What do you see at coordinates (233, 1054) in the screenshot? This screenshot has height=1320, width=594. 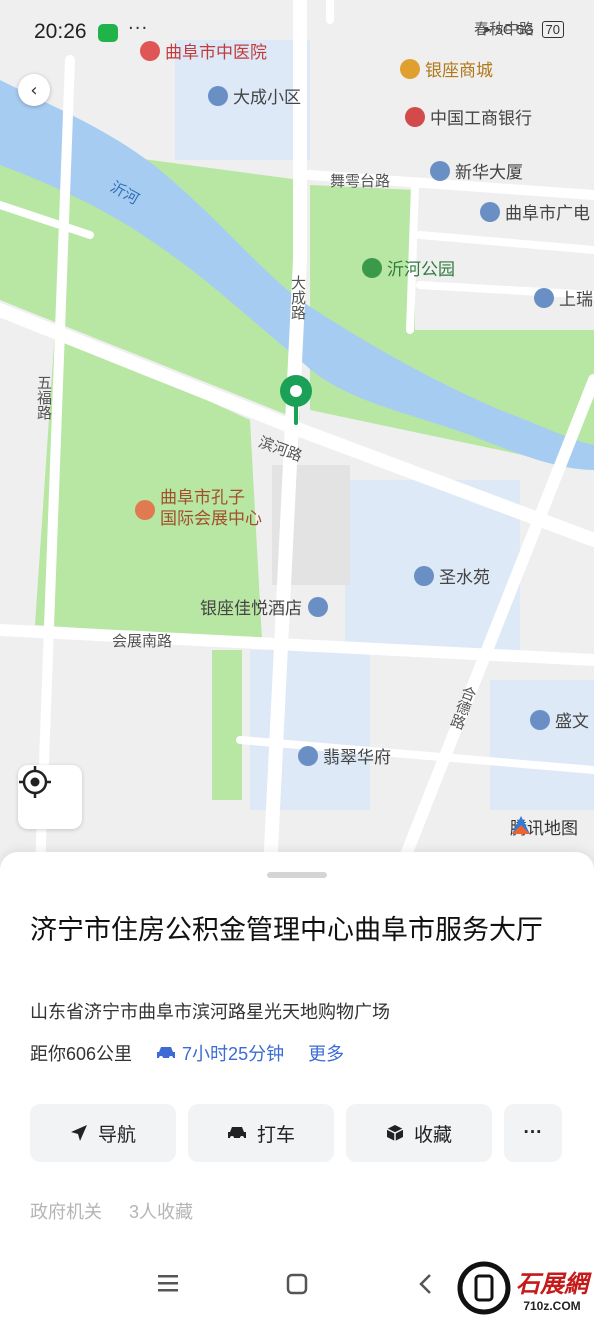 I see `drive-time-label: 7小时25分钟` at bounding box center [233, 1054].